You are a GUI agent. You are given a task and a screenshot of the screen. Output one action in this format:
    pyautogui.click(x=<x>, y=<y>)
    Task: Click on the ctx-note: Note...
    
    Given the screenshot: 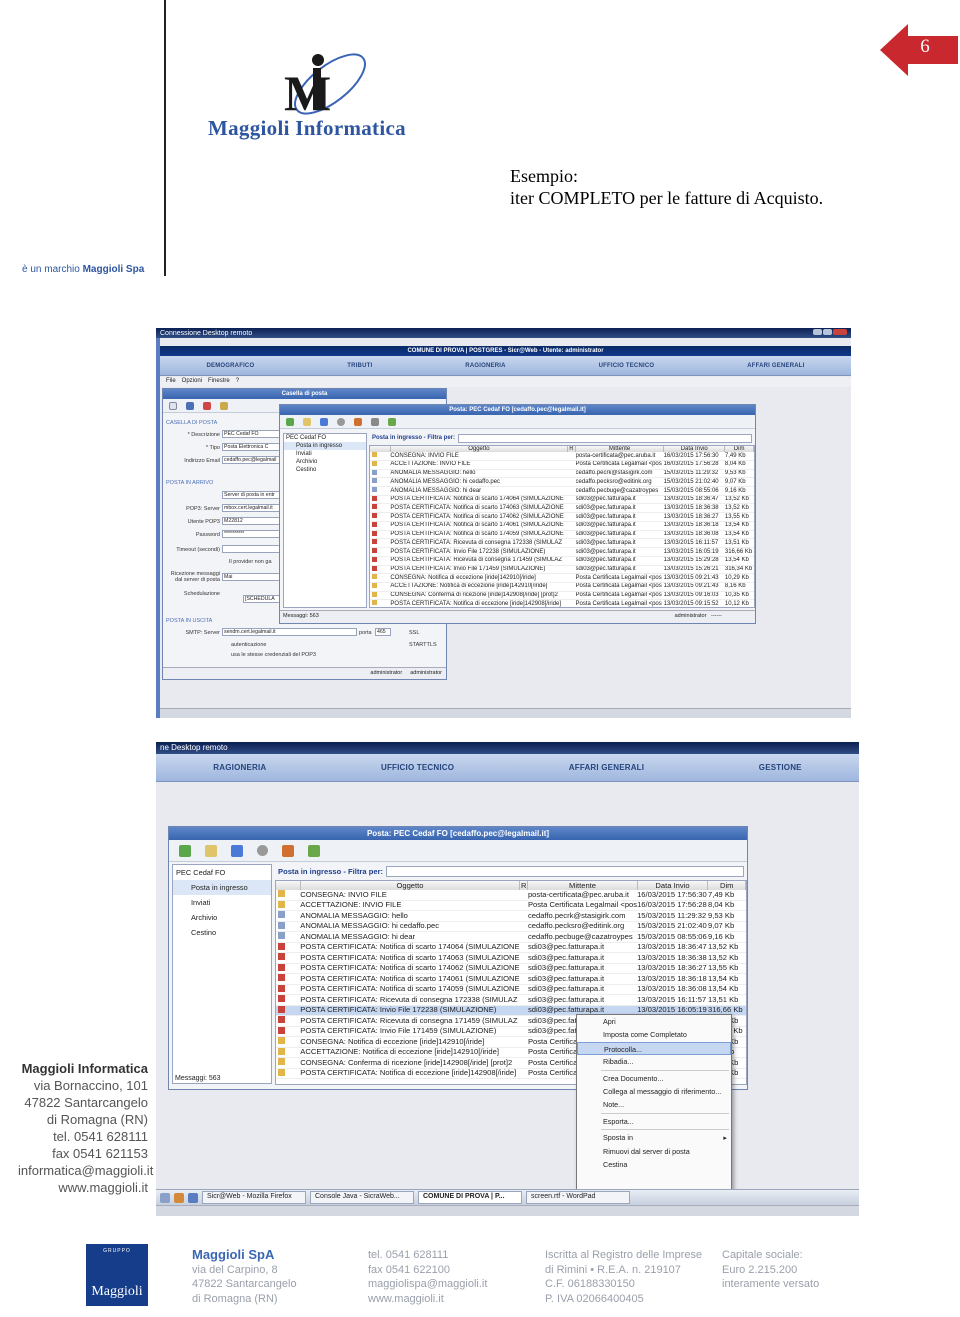 What is the action you would take?
    pyautogui.click(x=654, y=1104)
    